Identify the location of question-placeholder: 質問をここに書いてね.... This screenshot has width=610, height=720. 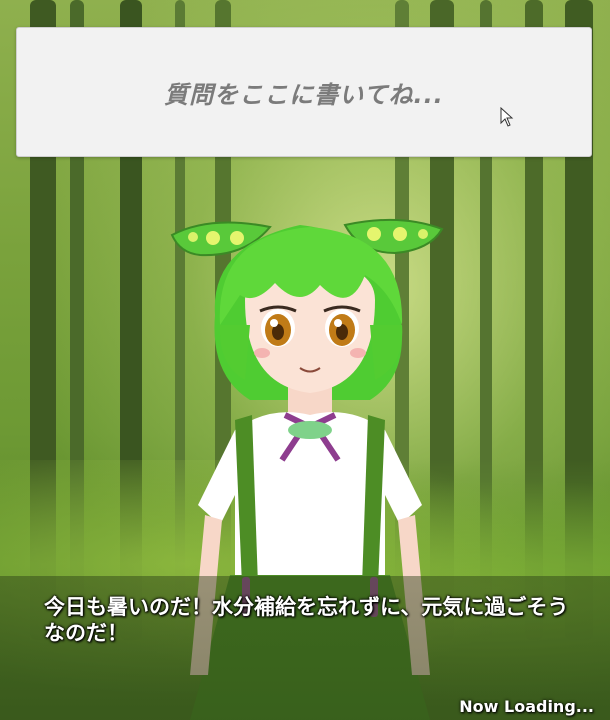
(304, 94).